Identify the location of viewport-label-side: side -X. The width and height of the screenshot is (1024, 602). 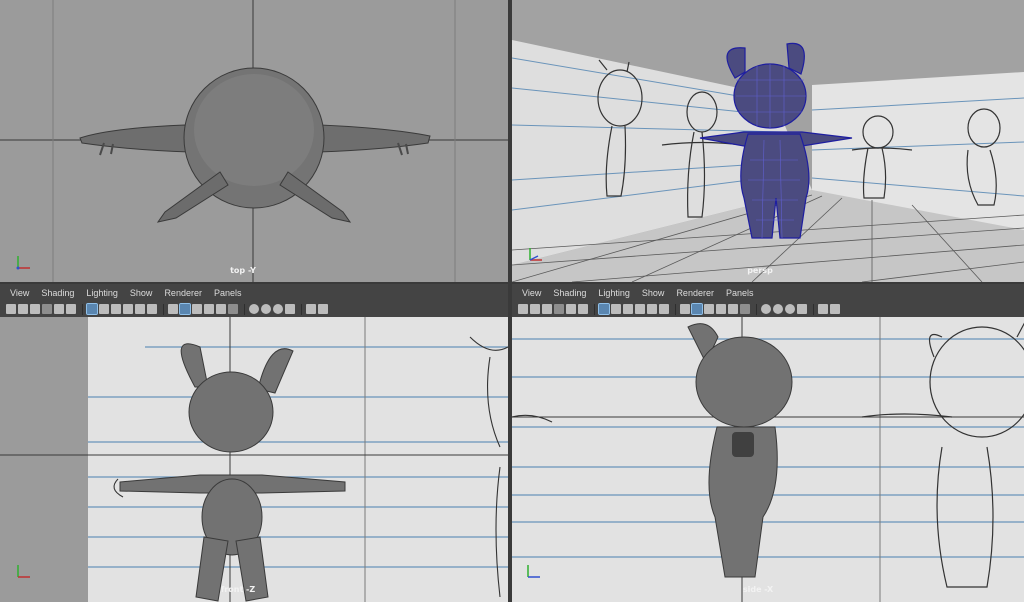
(758, 589).